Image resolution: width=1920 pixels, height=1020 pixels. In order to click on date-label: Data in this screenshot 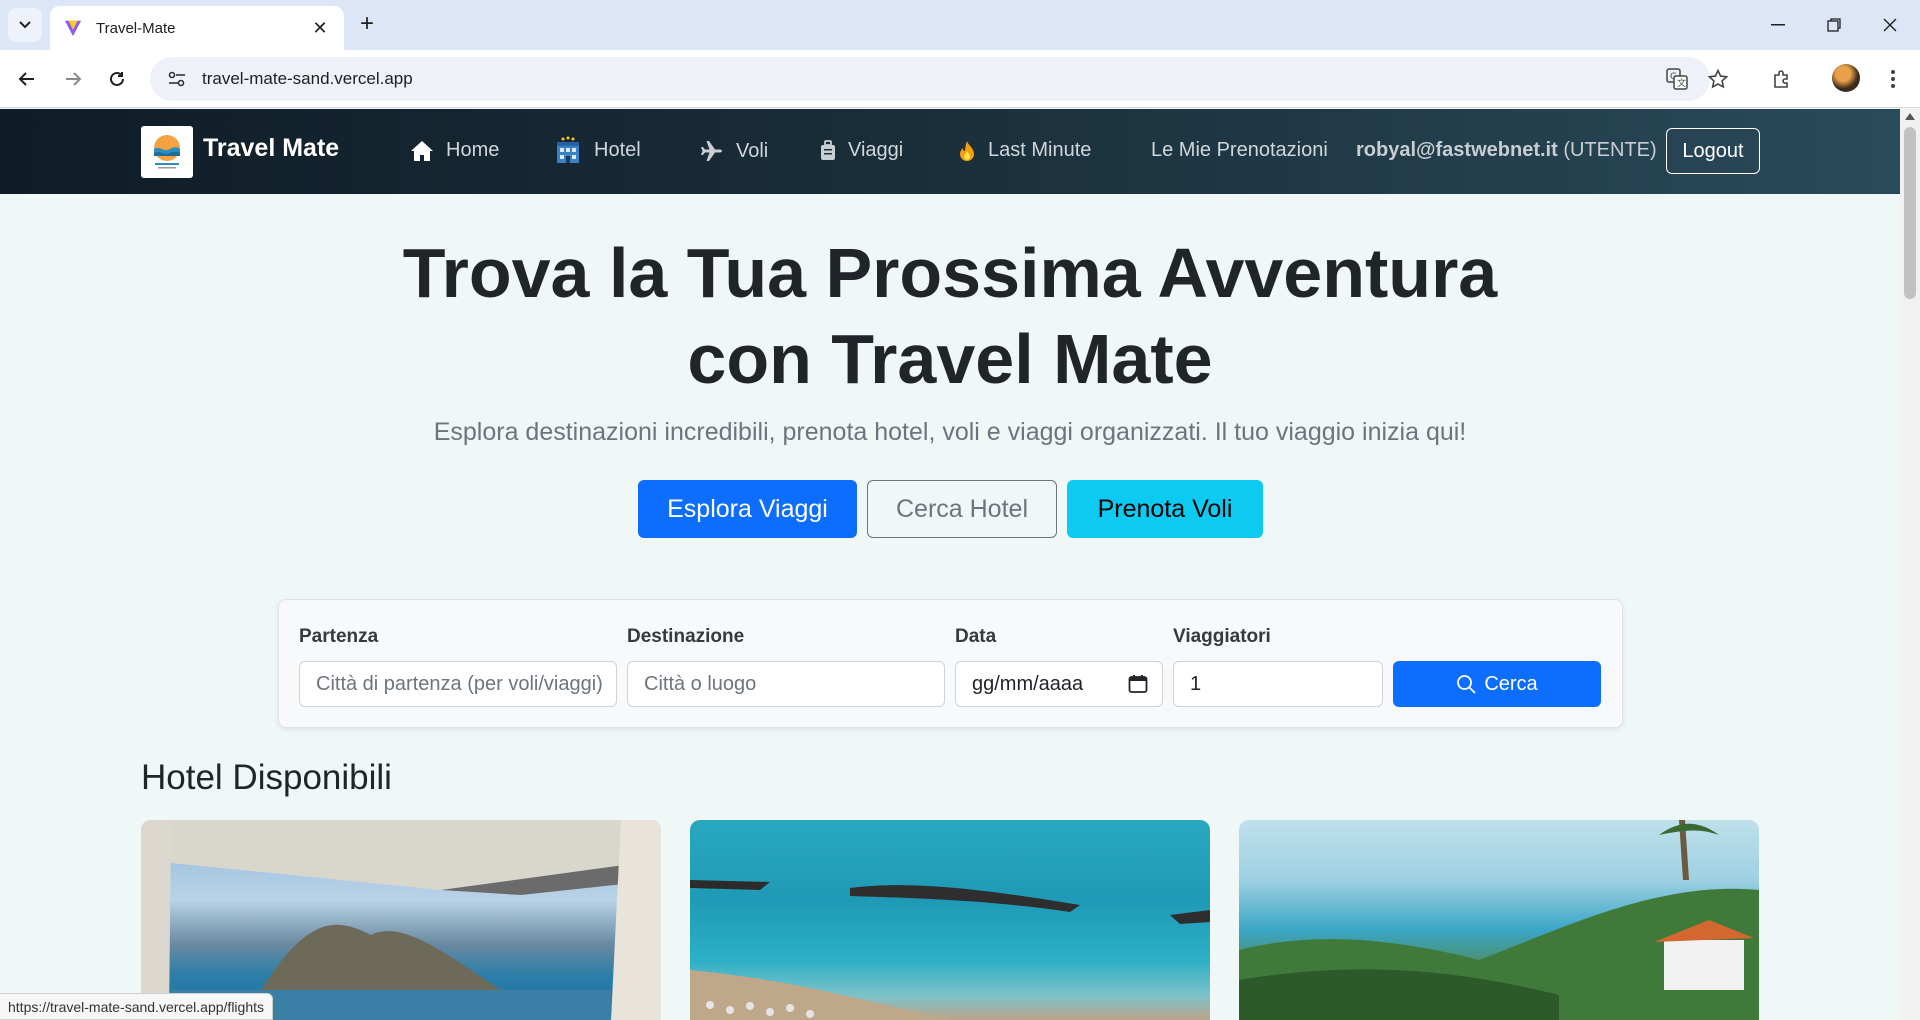, I will do `click(976, 636)`.